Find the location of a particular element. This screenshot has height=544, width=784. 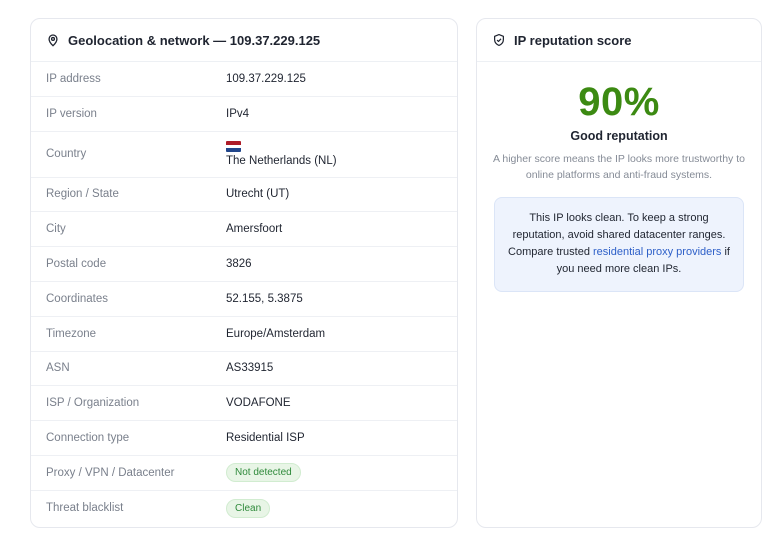

row-label: IP version is located at coordinates (71, 113).